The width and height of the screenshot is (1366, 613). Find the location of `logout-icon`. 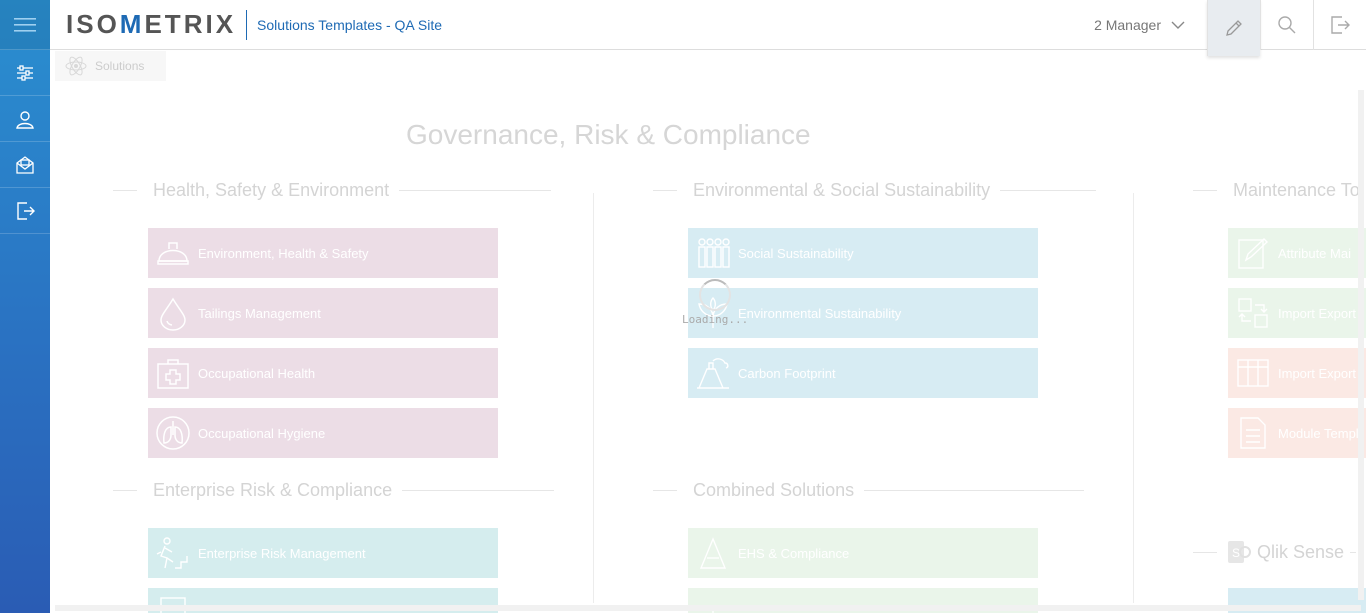

logout-icon is located at coordinates (26, 210).